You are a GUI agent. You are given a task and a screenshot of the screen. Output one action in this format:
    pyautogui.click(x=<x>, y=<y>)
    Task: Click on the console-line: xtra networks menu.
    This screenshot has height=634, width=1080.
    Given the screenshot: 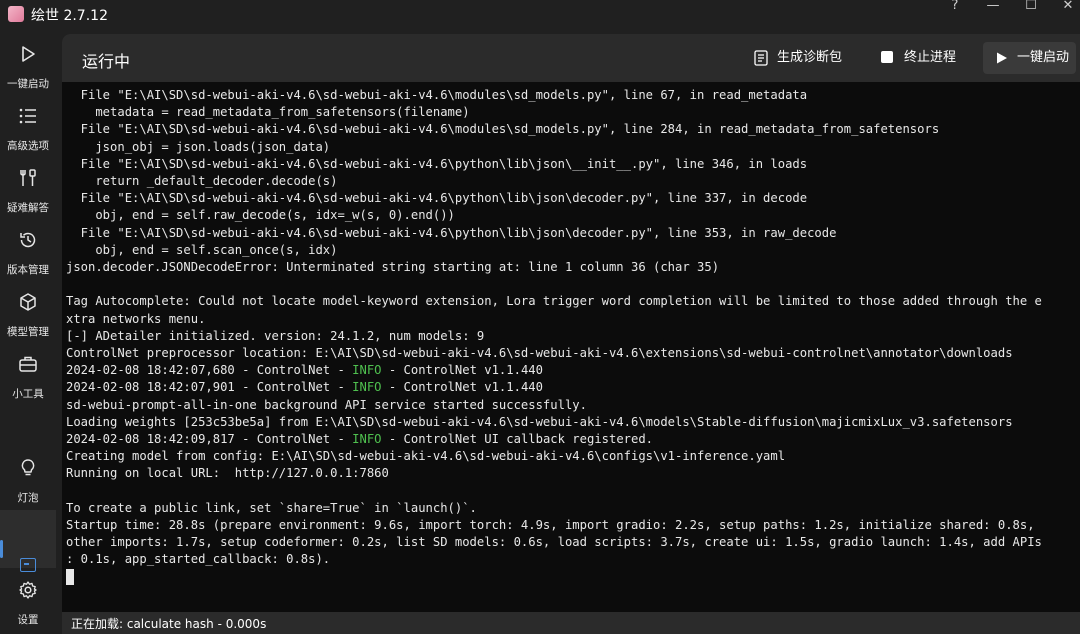 What is the action you would take?
    pyautogui.click(x=136, y=318)
    